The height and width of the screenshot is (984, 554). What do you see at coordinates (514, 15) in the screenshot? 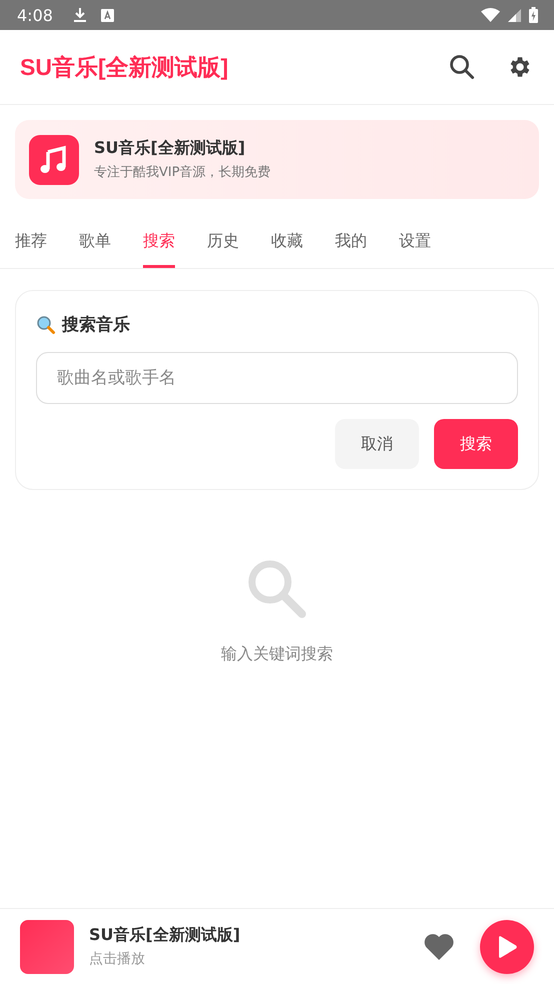
I see `signal-icon` at bounding box center [514, 15].